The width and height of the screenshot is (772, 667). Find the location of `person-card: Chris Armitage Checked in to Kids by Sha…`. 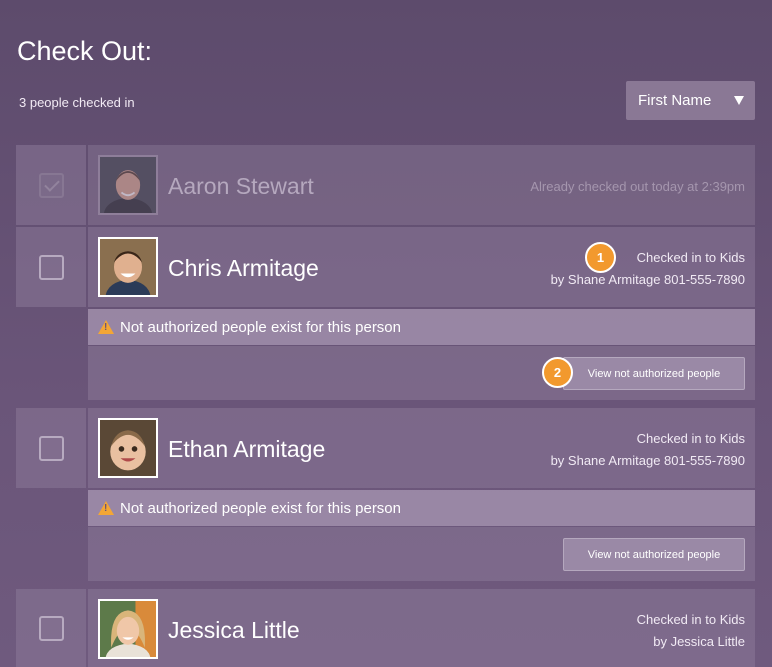

person-card: Chris Armitage Checked in to Kids by Sha… is located at coordinates (421, 267).